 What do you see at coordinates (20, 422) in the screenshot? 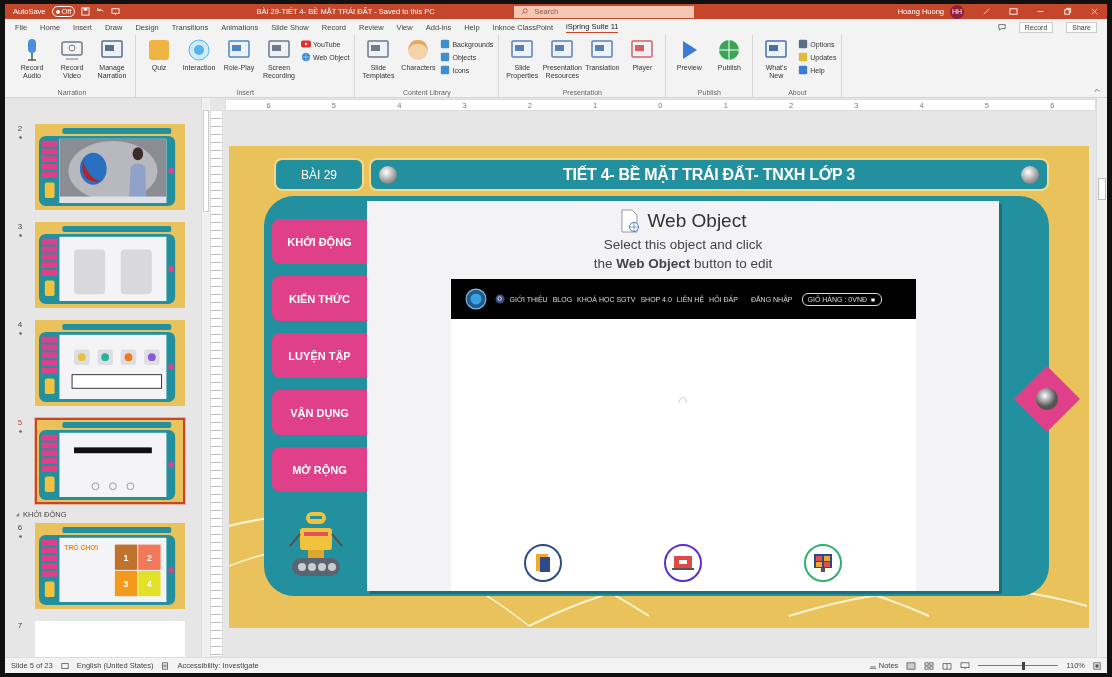
I see `slide-number: 5` at bounding box center [20, 422].